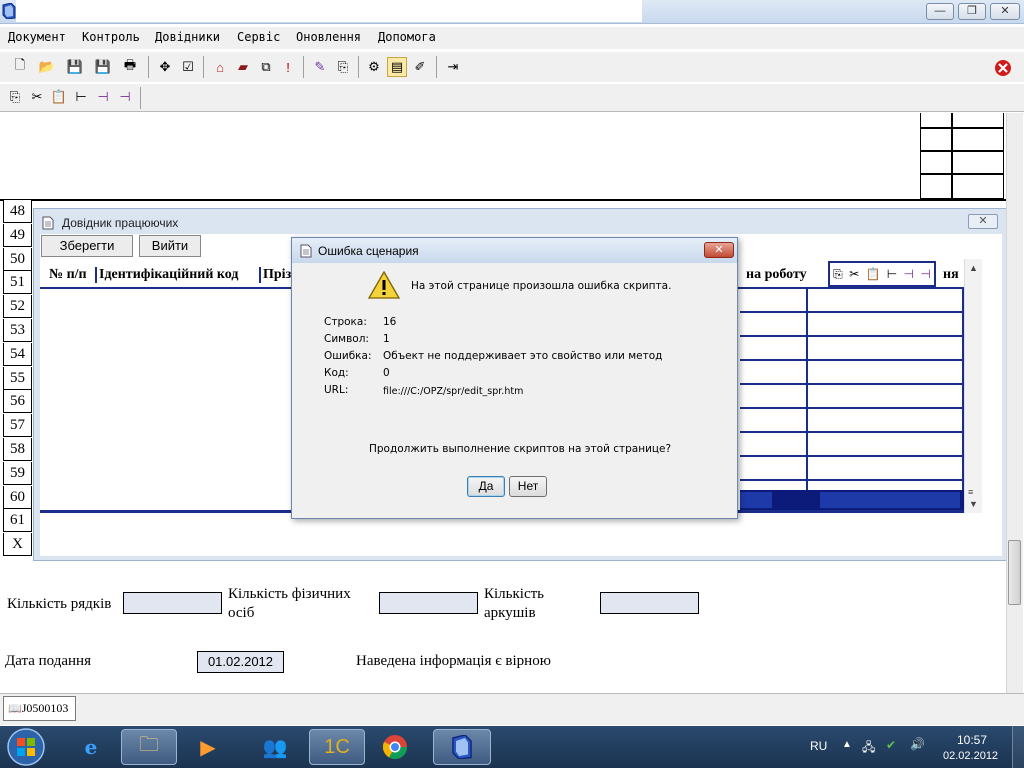  I want to click on menu-help: Допомога, so click(407, 37).